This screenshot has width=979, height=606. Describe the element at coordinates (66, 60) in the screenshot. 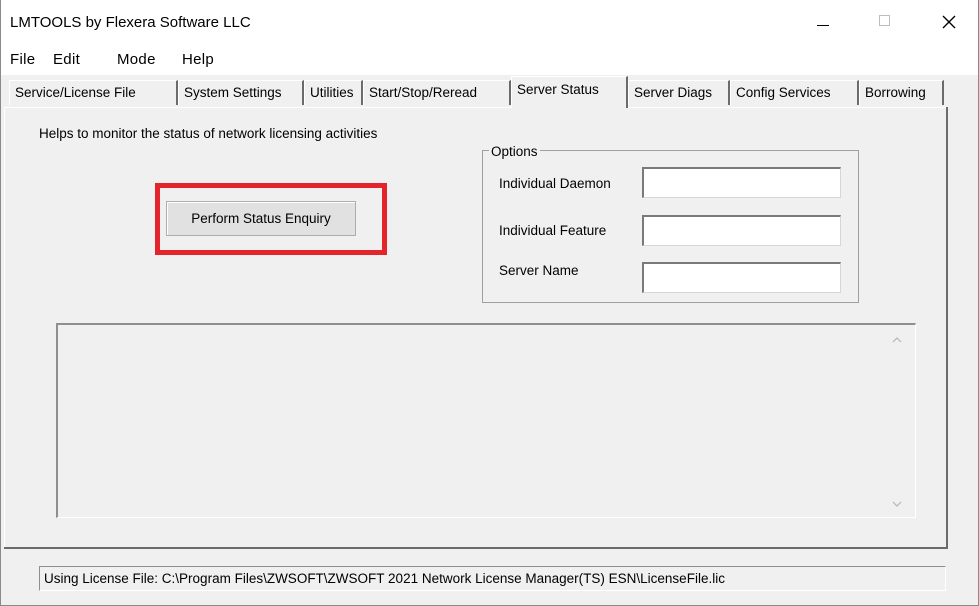

I see `menu-edit: Edit` at that location.